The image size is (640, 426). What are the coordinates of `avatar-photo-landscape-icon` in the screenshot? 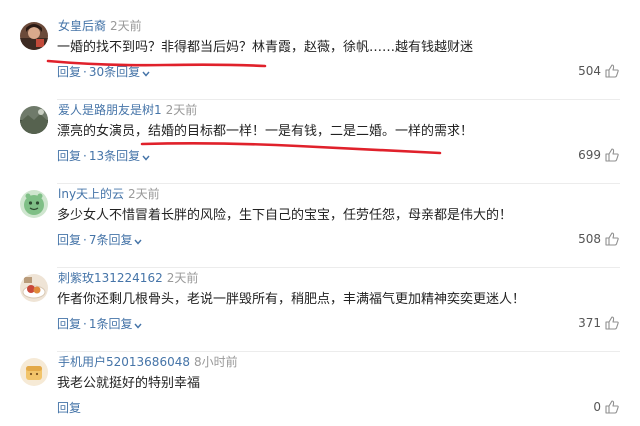 It's located at (34, 120).